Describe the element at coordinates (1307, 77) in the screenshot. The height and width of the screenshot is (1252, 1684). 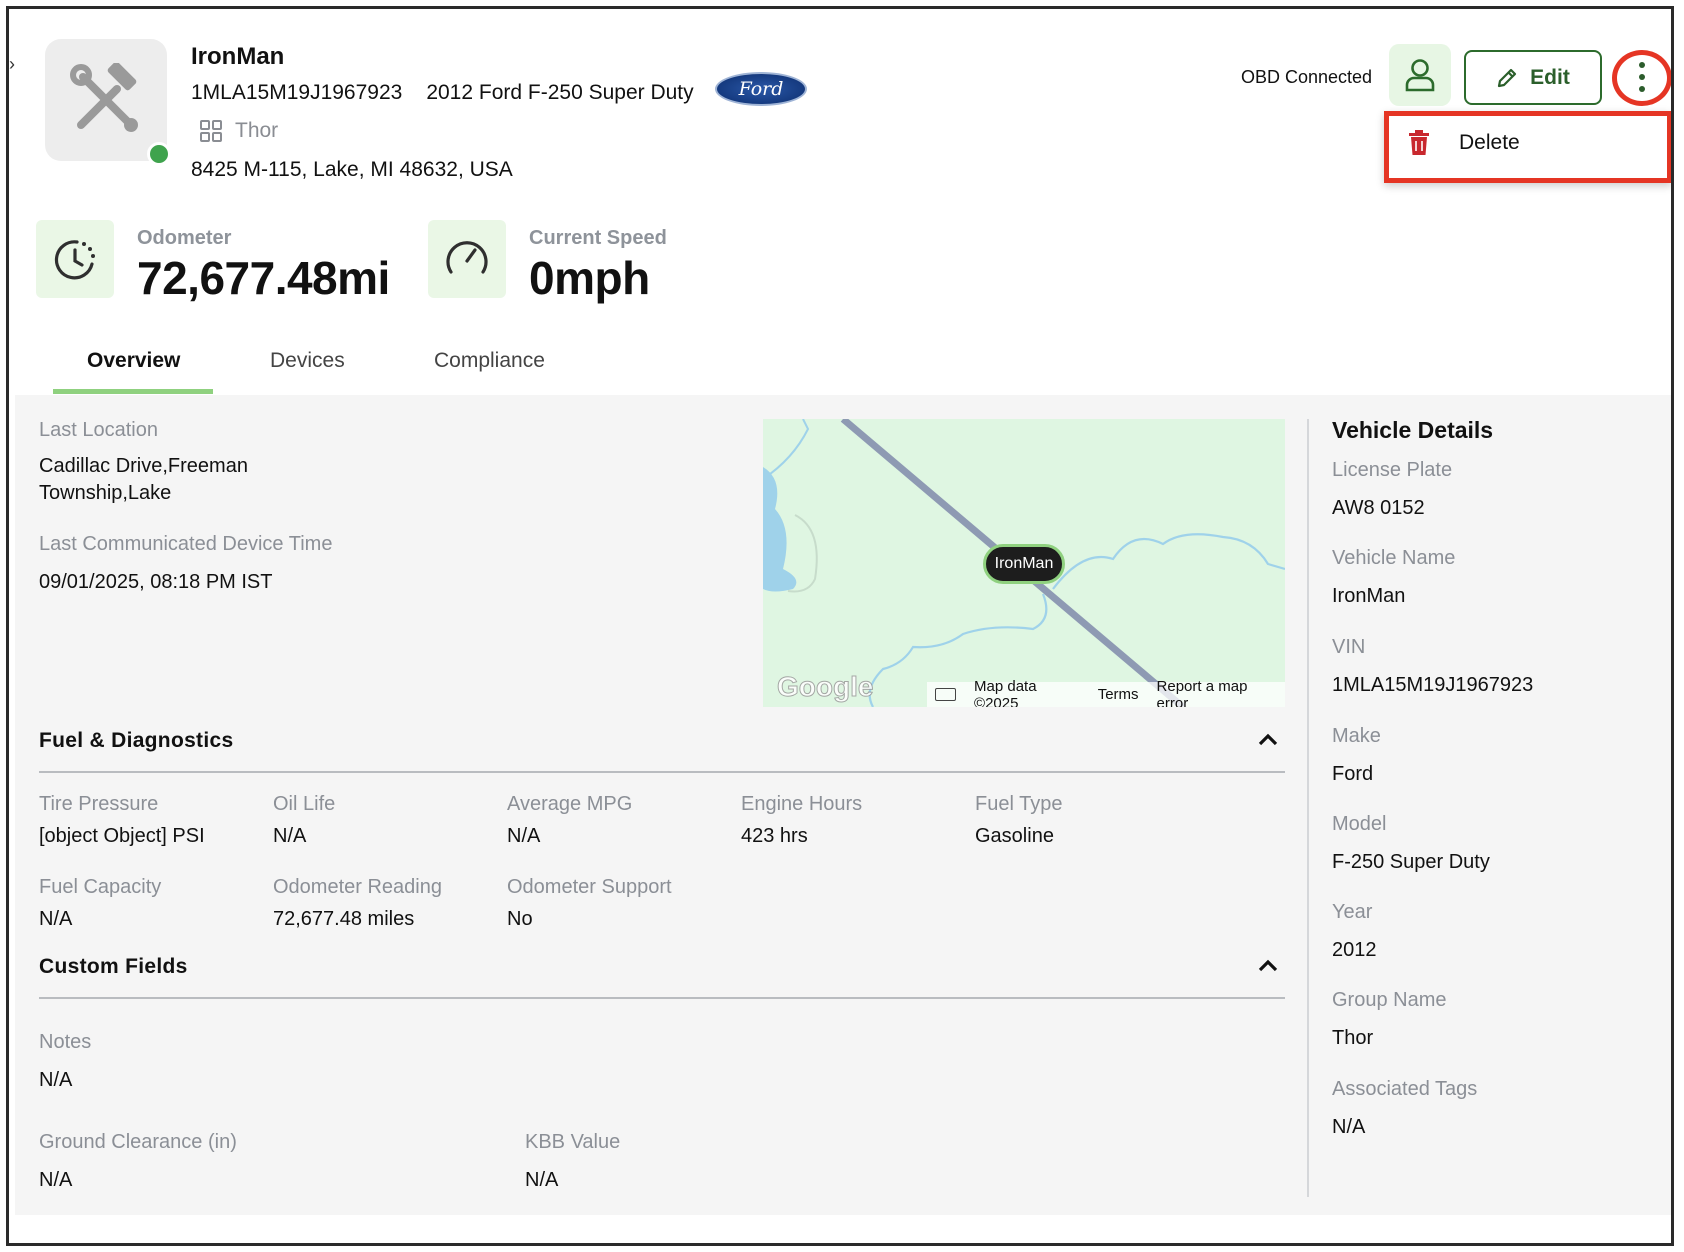
I see `obd-status: OBD Connected` at that location.